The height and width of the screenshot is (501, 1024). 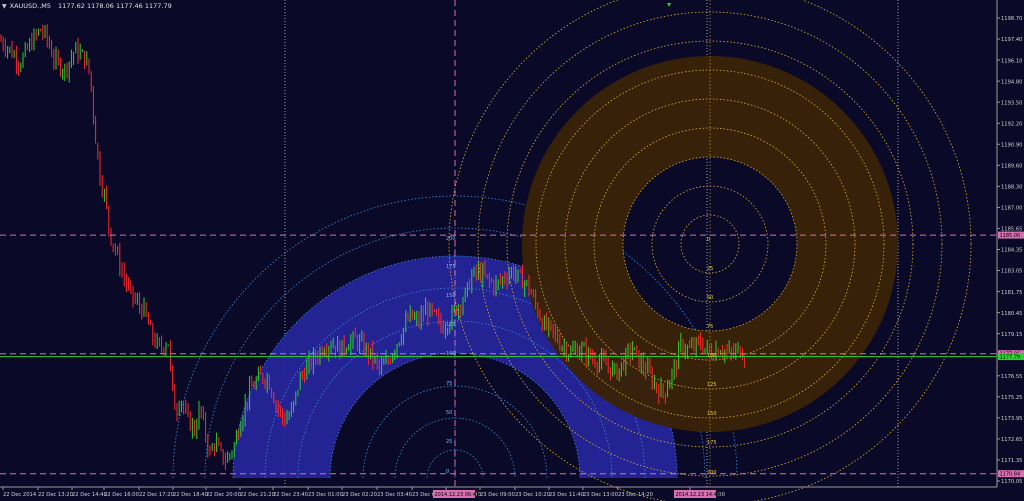 What do you see at coordinates (1011, 461) in the screenshot?
I see `price-tick-label: 1171.35` at bounding box center [1011, 461].